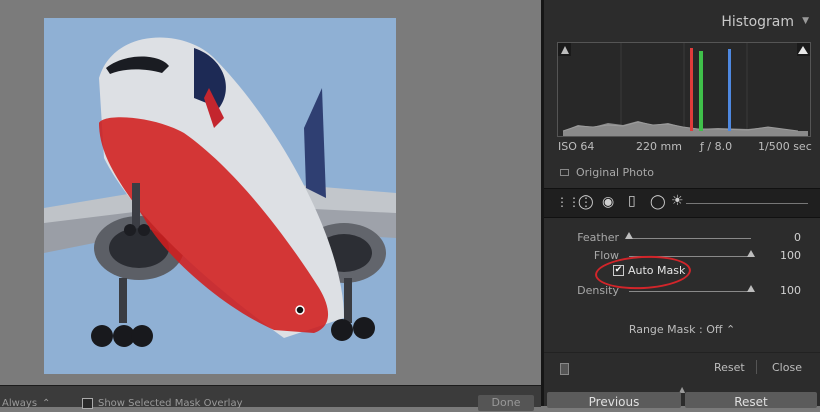 The height and width of the screenshot is (412, 820). What do you see at coordinates (87, 403) in the screenshot?
I see `show-overlay-checkbox` at bounding box center [87, 403].